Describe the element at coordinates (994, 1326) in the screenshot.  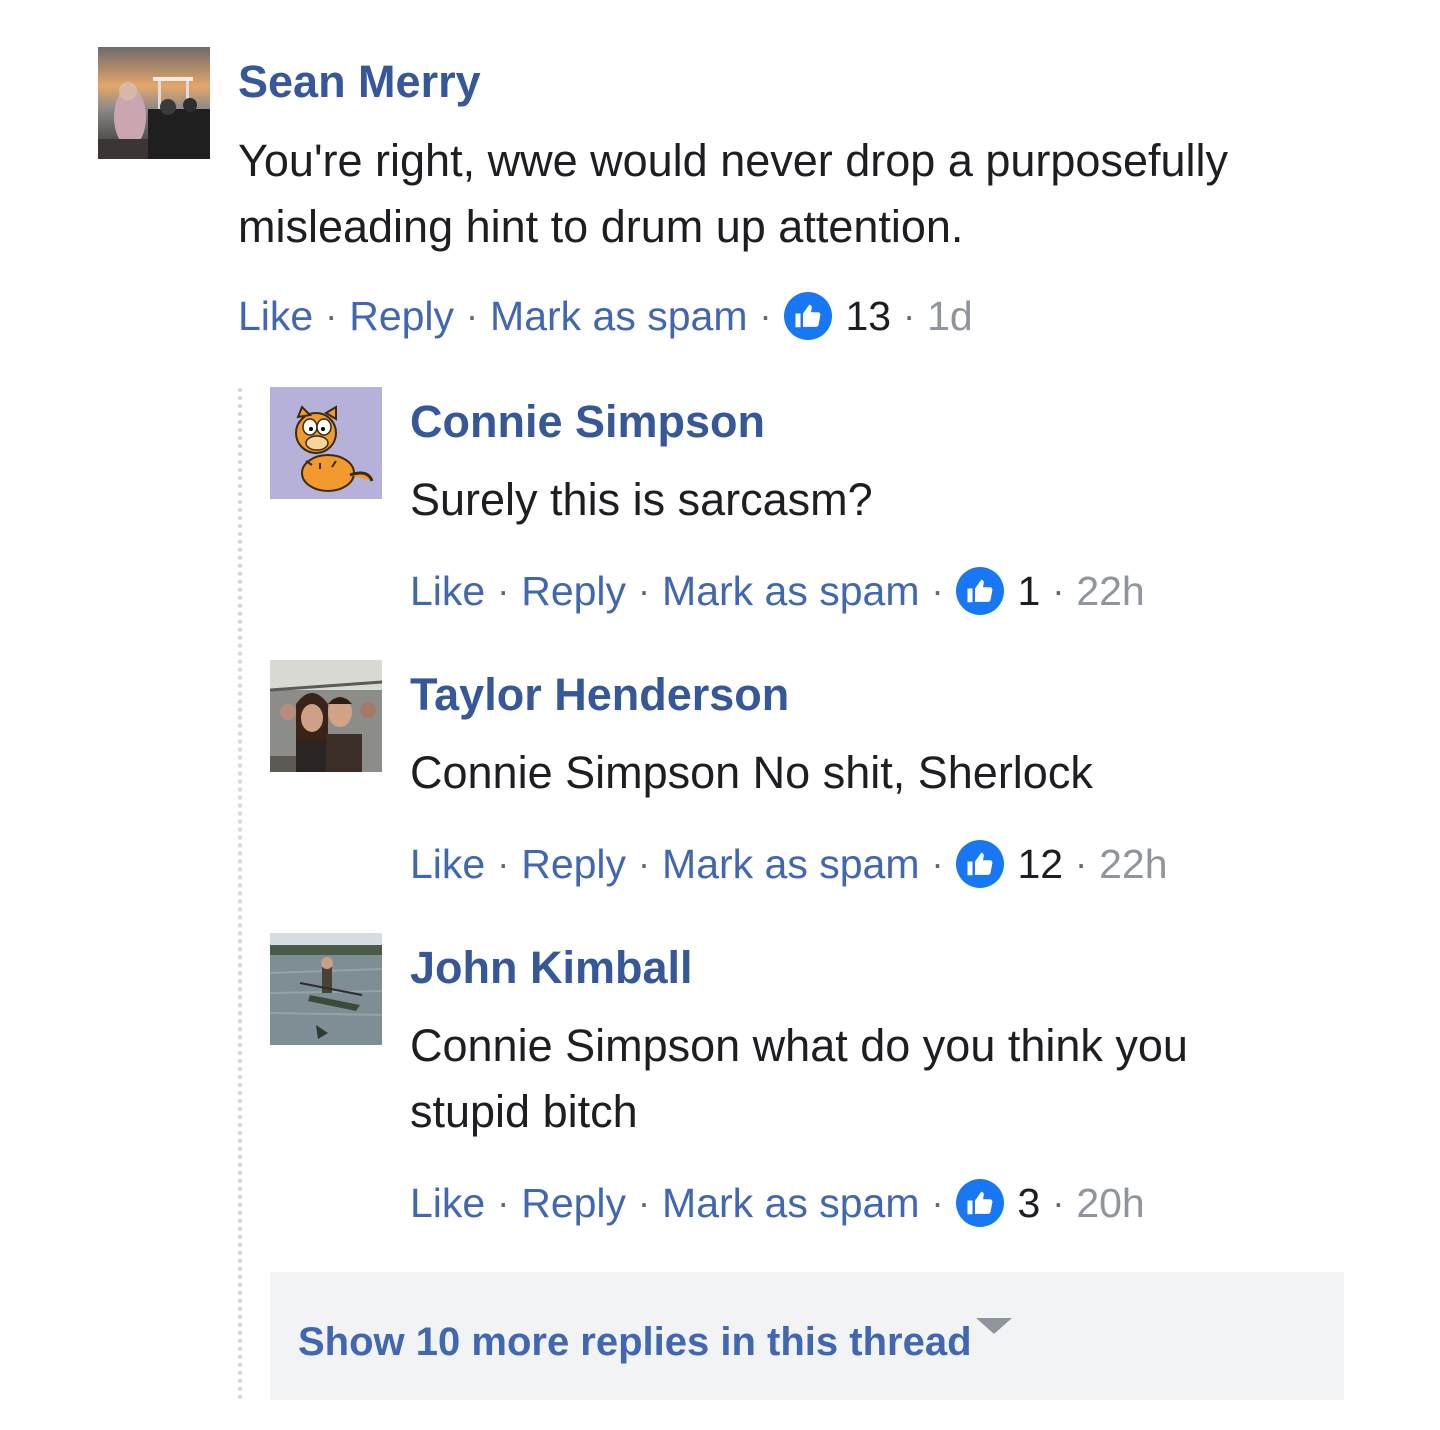
I see `caret-down-icon` at that location.